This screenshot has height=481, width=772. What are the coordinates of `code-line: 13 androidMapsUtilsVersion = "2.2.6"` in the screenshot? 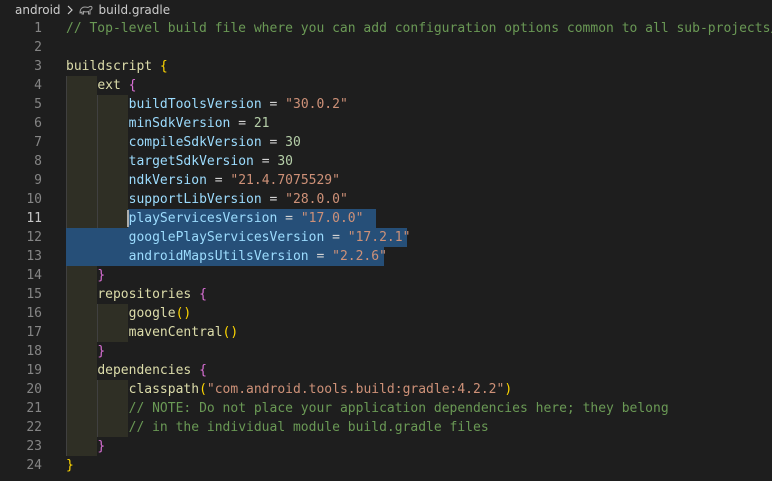 It's located at (386, 256).